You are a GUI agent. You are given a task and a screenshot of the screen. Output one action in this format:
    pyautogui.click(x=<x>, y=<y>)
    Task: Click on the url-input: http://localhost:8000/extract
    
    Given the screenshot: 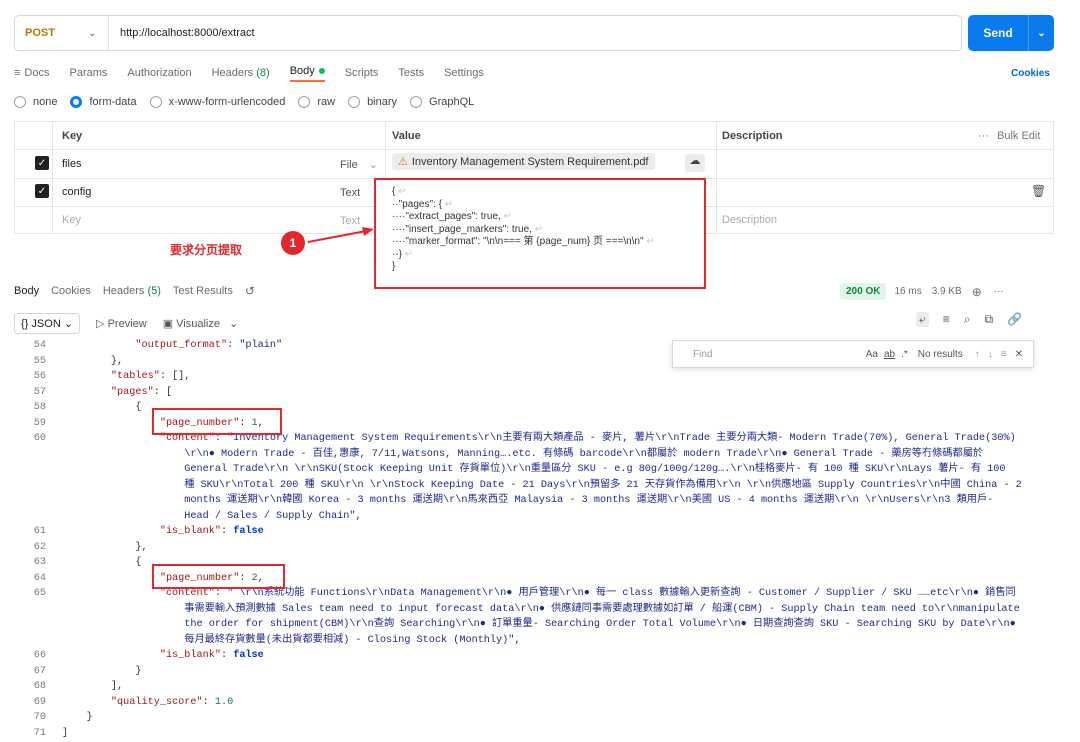 What is the action you would take?
    pyautogui.click(x=182, y=33)
    